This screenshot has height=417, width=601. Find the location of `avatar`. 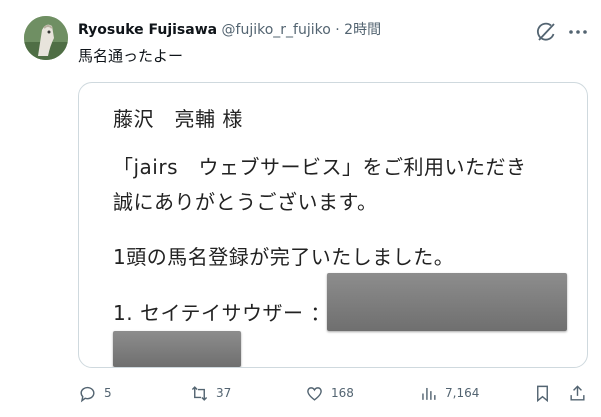

avatar is located at coordinates (46, 38).